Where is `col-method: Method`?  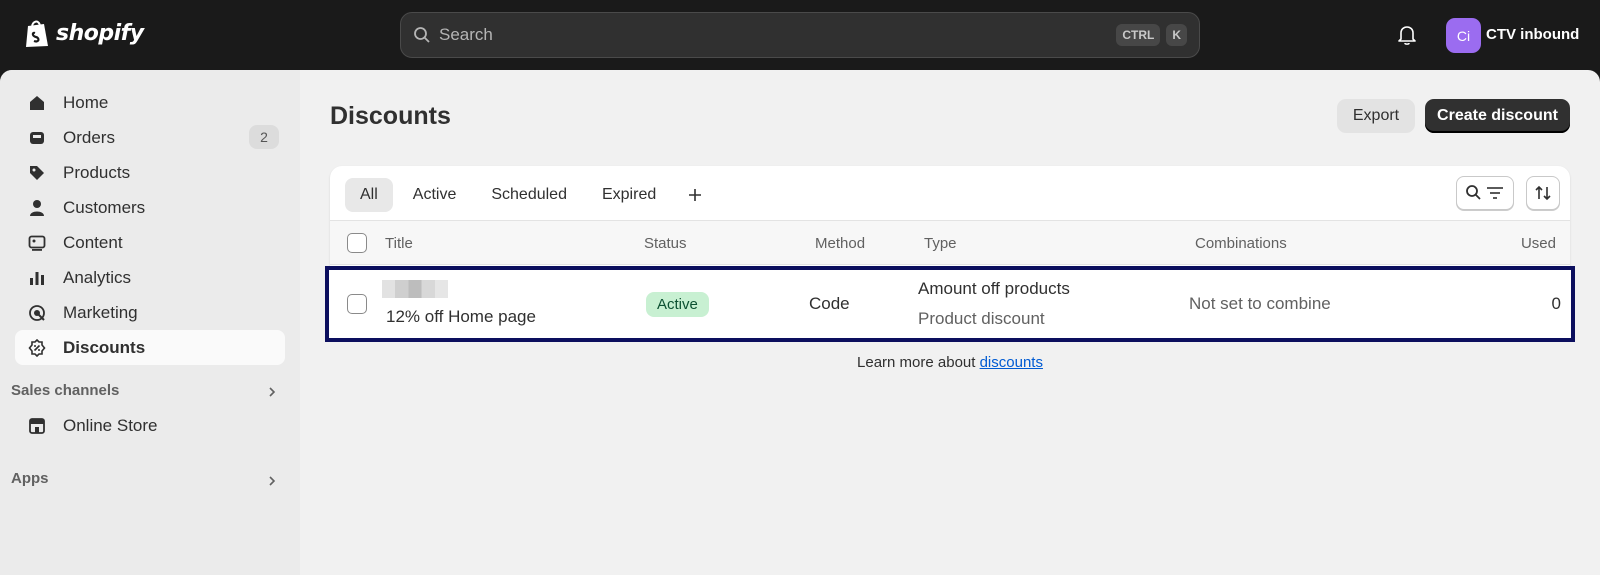 col-method: Method is located at coordinates (840, 243).